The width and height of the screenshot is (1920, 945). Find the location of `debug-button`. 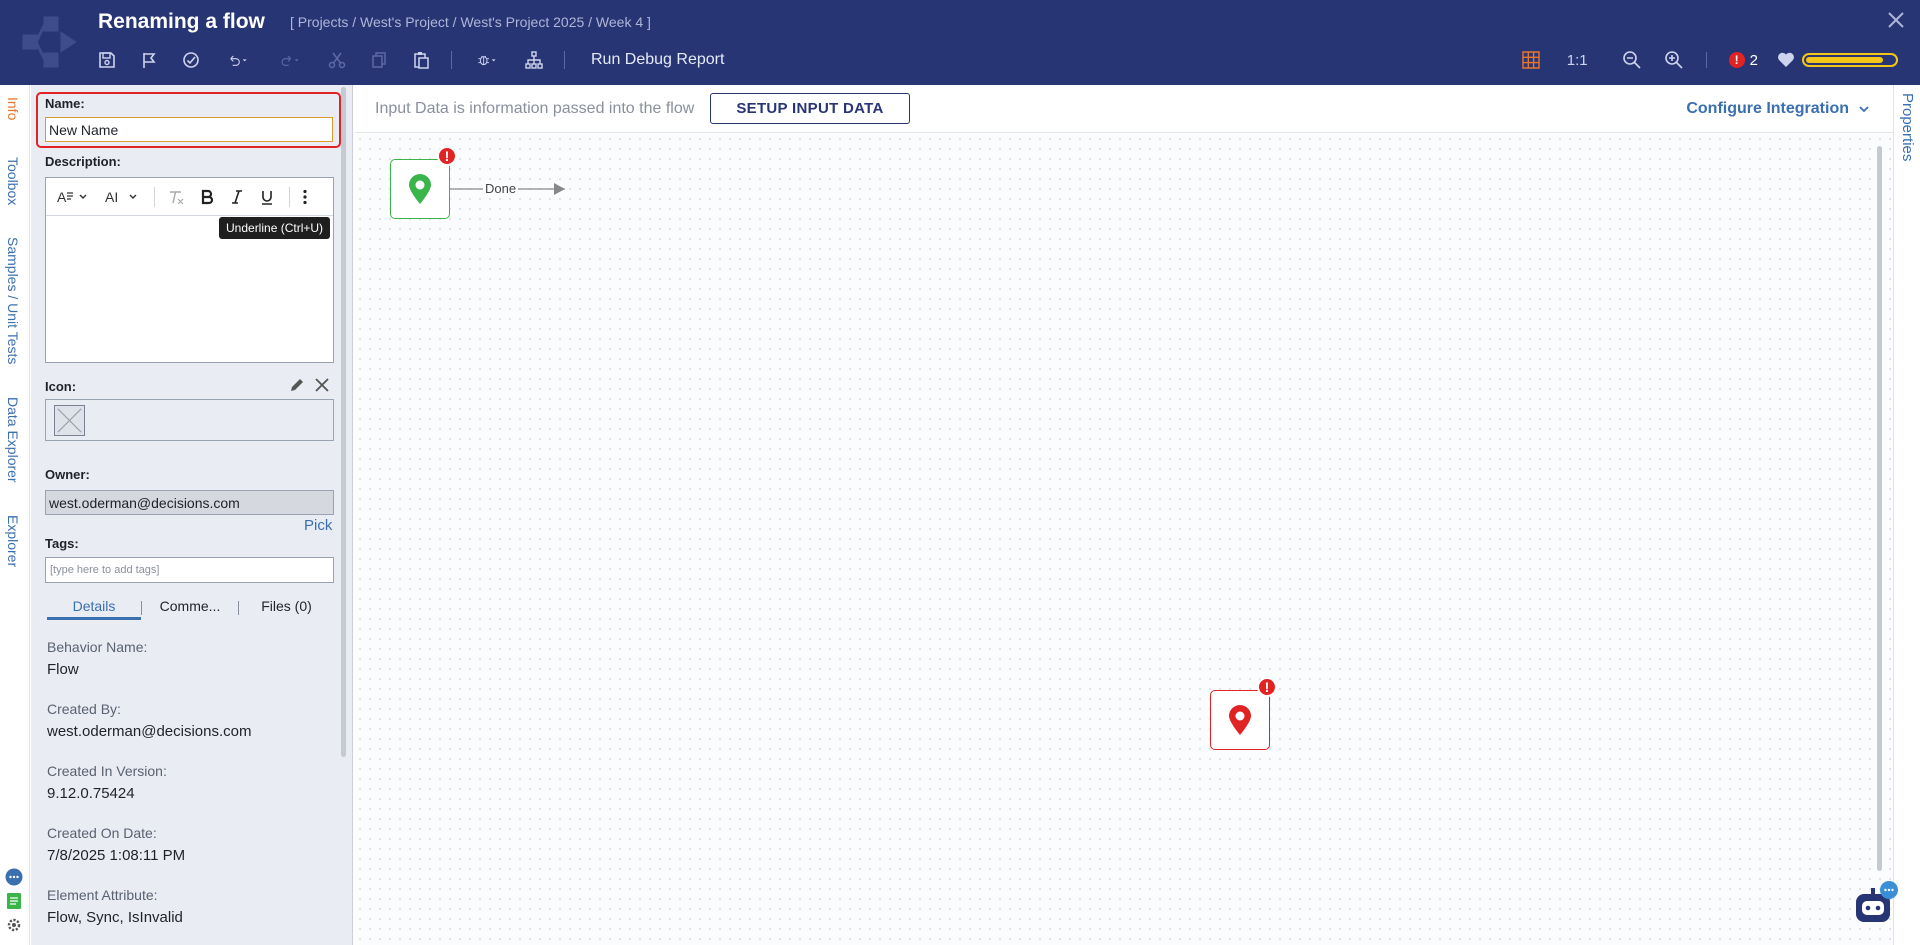

debug-button is located at coordinates (487, 60).